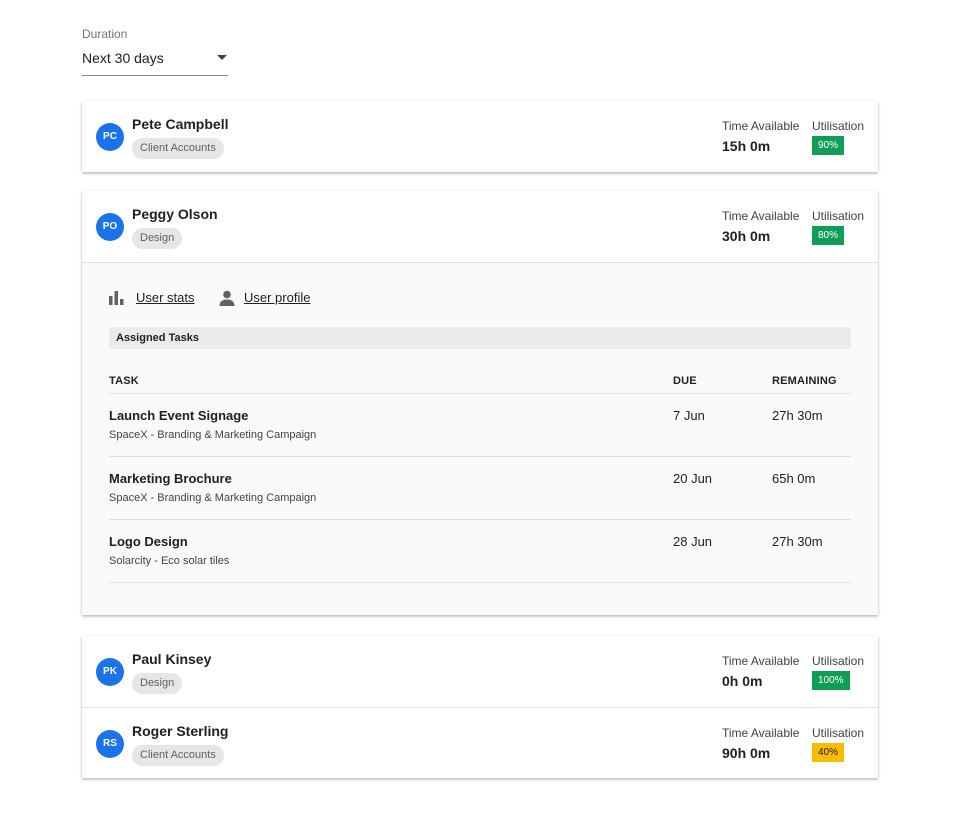  I want to click on time-available-value: 15h 0m, so click(746, 146).